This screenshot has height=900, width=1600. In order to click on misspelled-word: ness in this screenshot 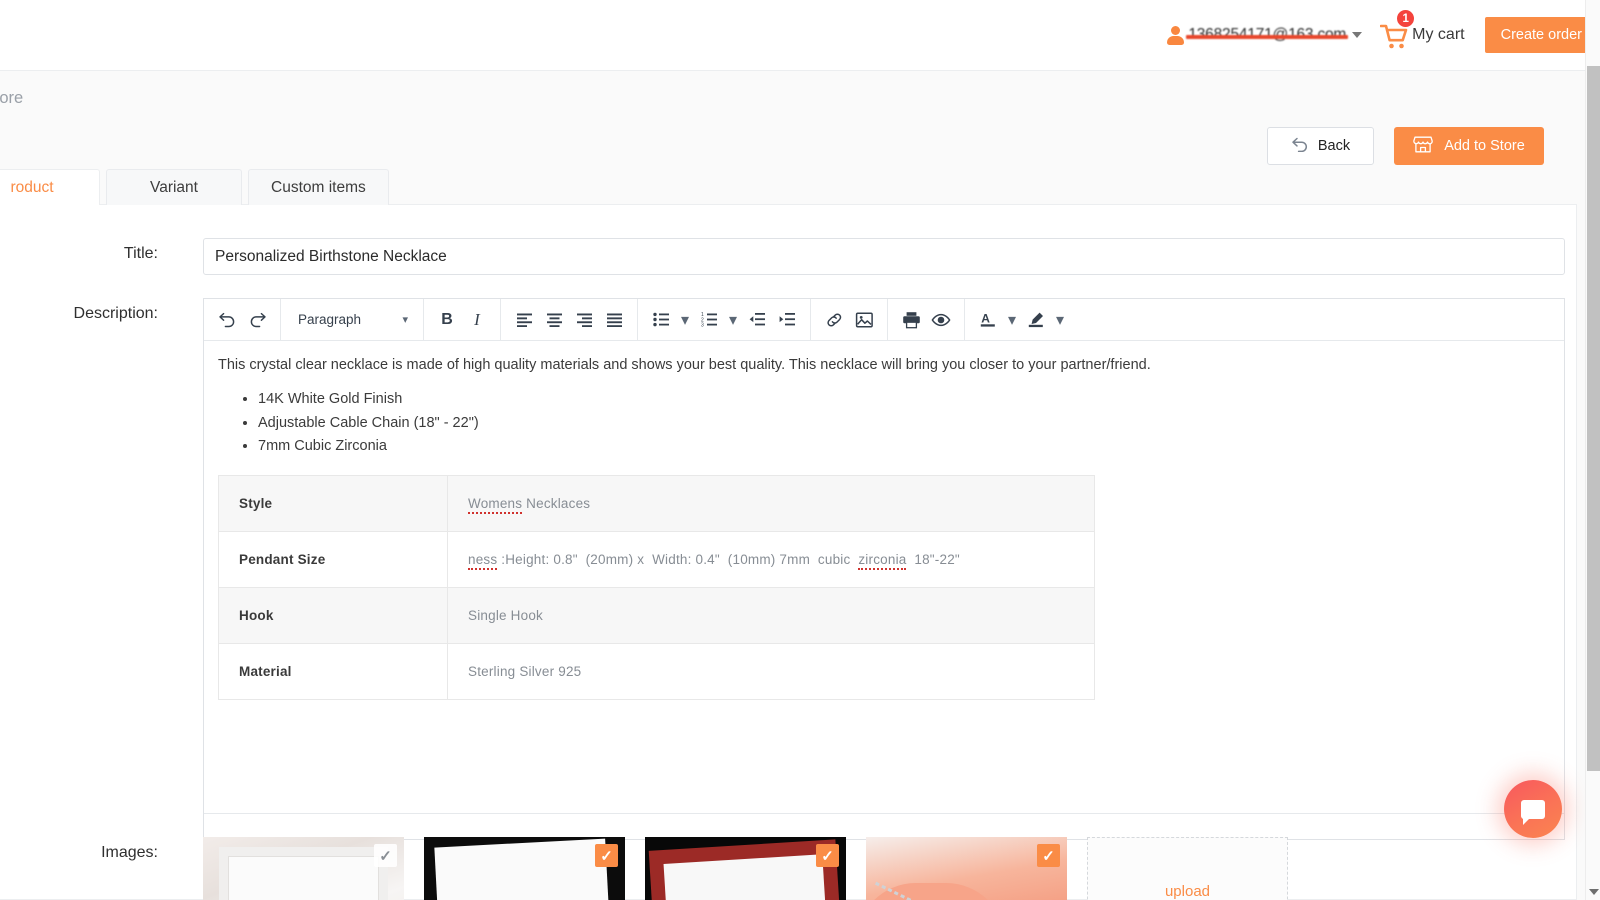, I will do `click(483, 560)`.